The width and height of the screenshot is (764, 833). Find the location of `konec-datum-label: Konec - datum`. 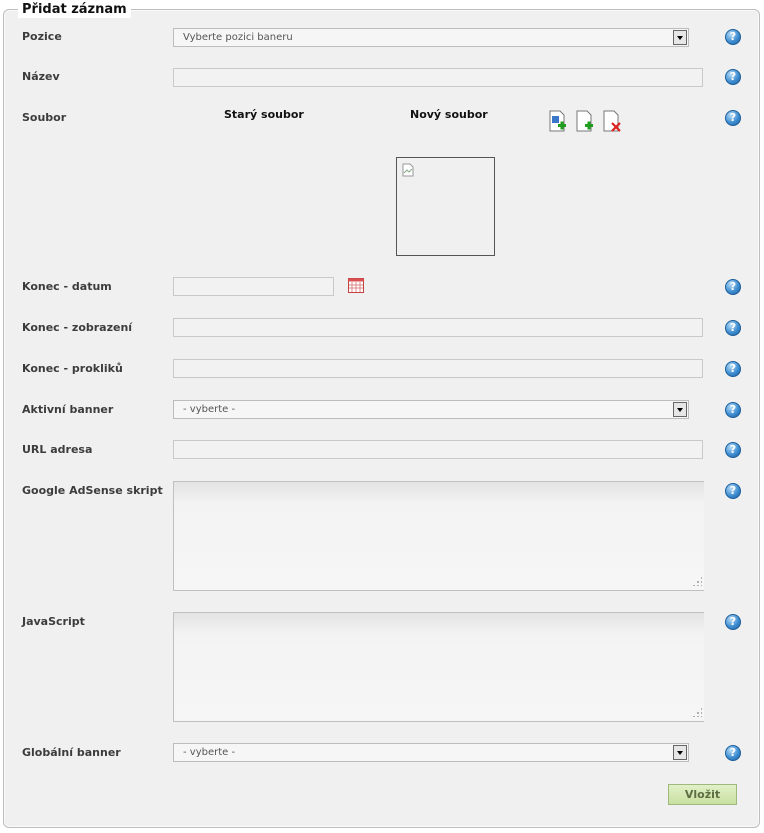

konec-datum-label: Konec - datum is located at coordinates (67, 286).